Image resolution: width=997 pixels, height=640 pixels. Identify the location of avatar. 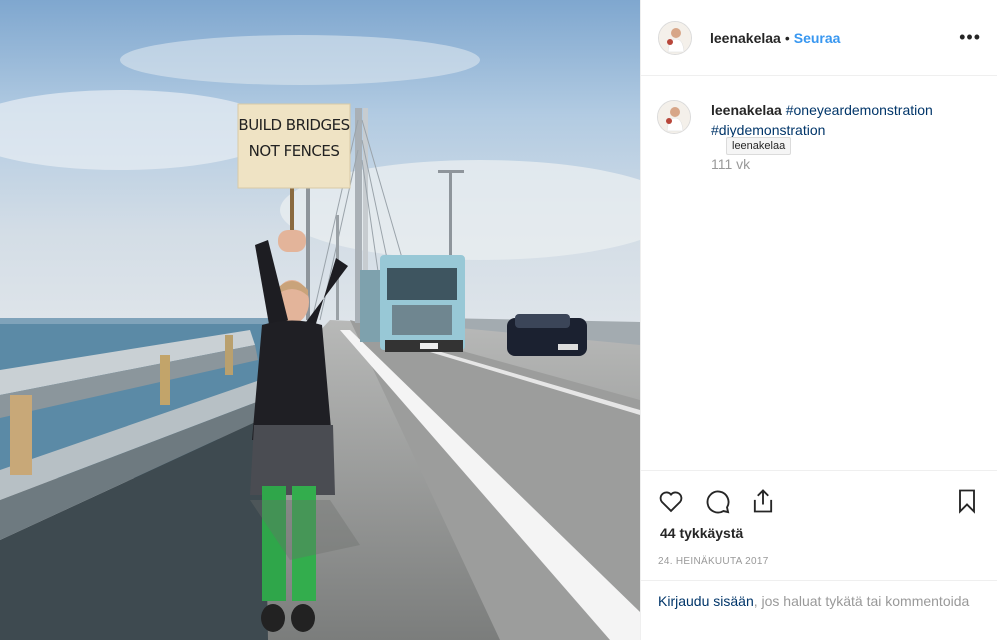
(675, 37).